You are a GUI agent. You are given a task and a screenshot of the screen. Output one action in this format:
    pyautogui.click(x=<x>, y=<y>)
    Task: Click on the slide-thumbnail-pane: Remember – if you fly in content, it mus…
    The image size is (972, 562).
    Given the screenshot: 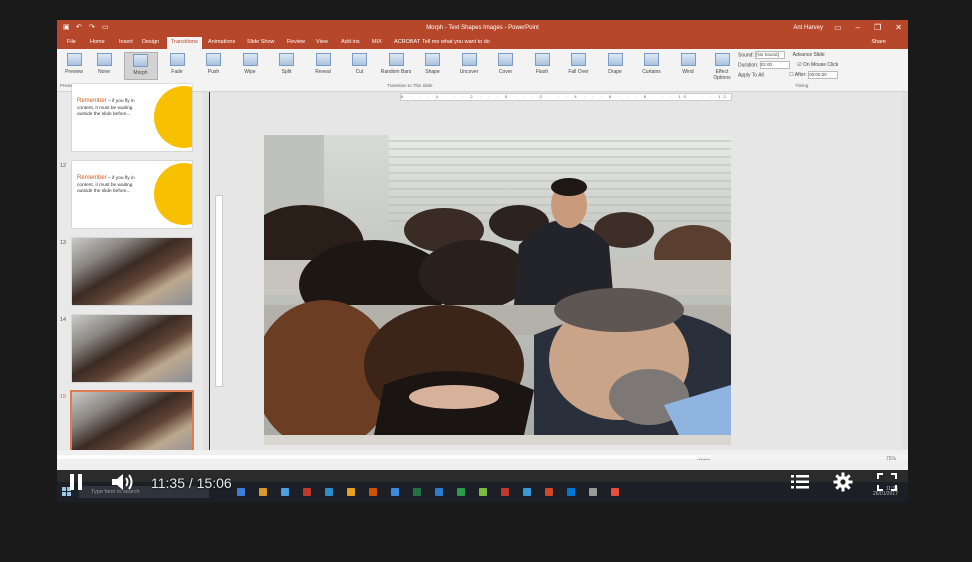 What is the action you would take?
    pyautogui.click(x=130, y=275)
    